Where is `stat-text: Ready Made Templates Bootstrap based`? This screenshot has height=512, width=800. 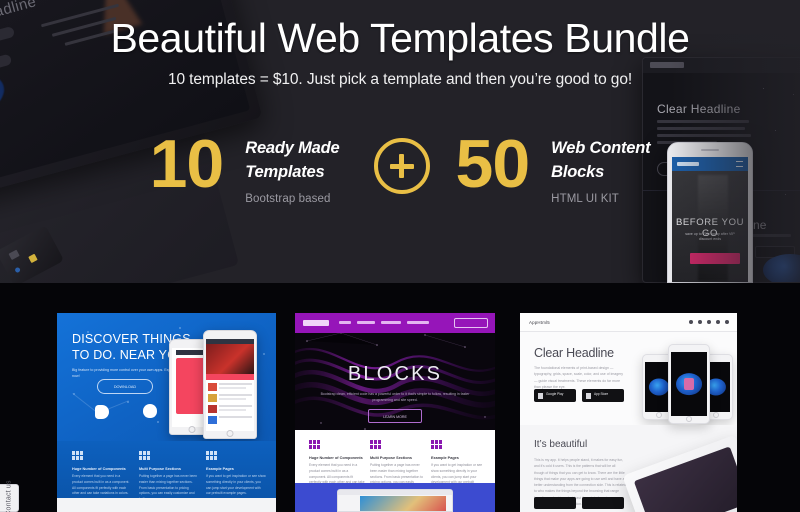 stat-text: Ready Made Templates Bootstrap based is located at coordinates (292, 168).